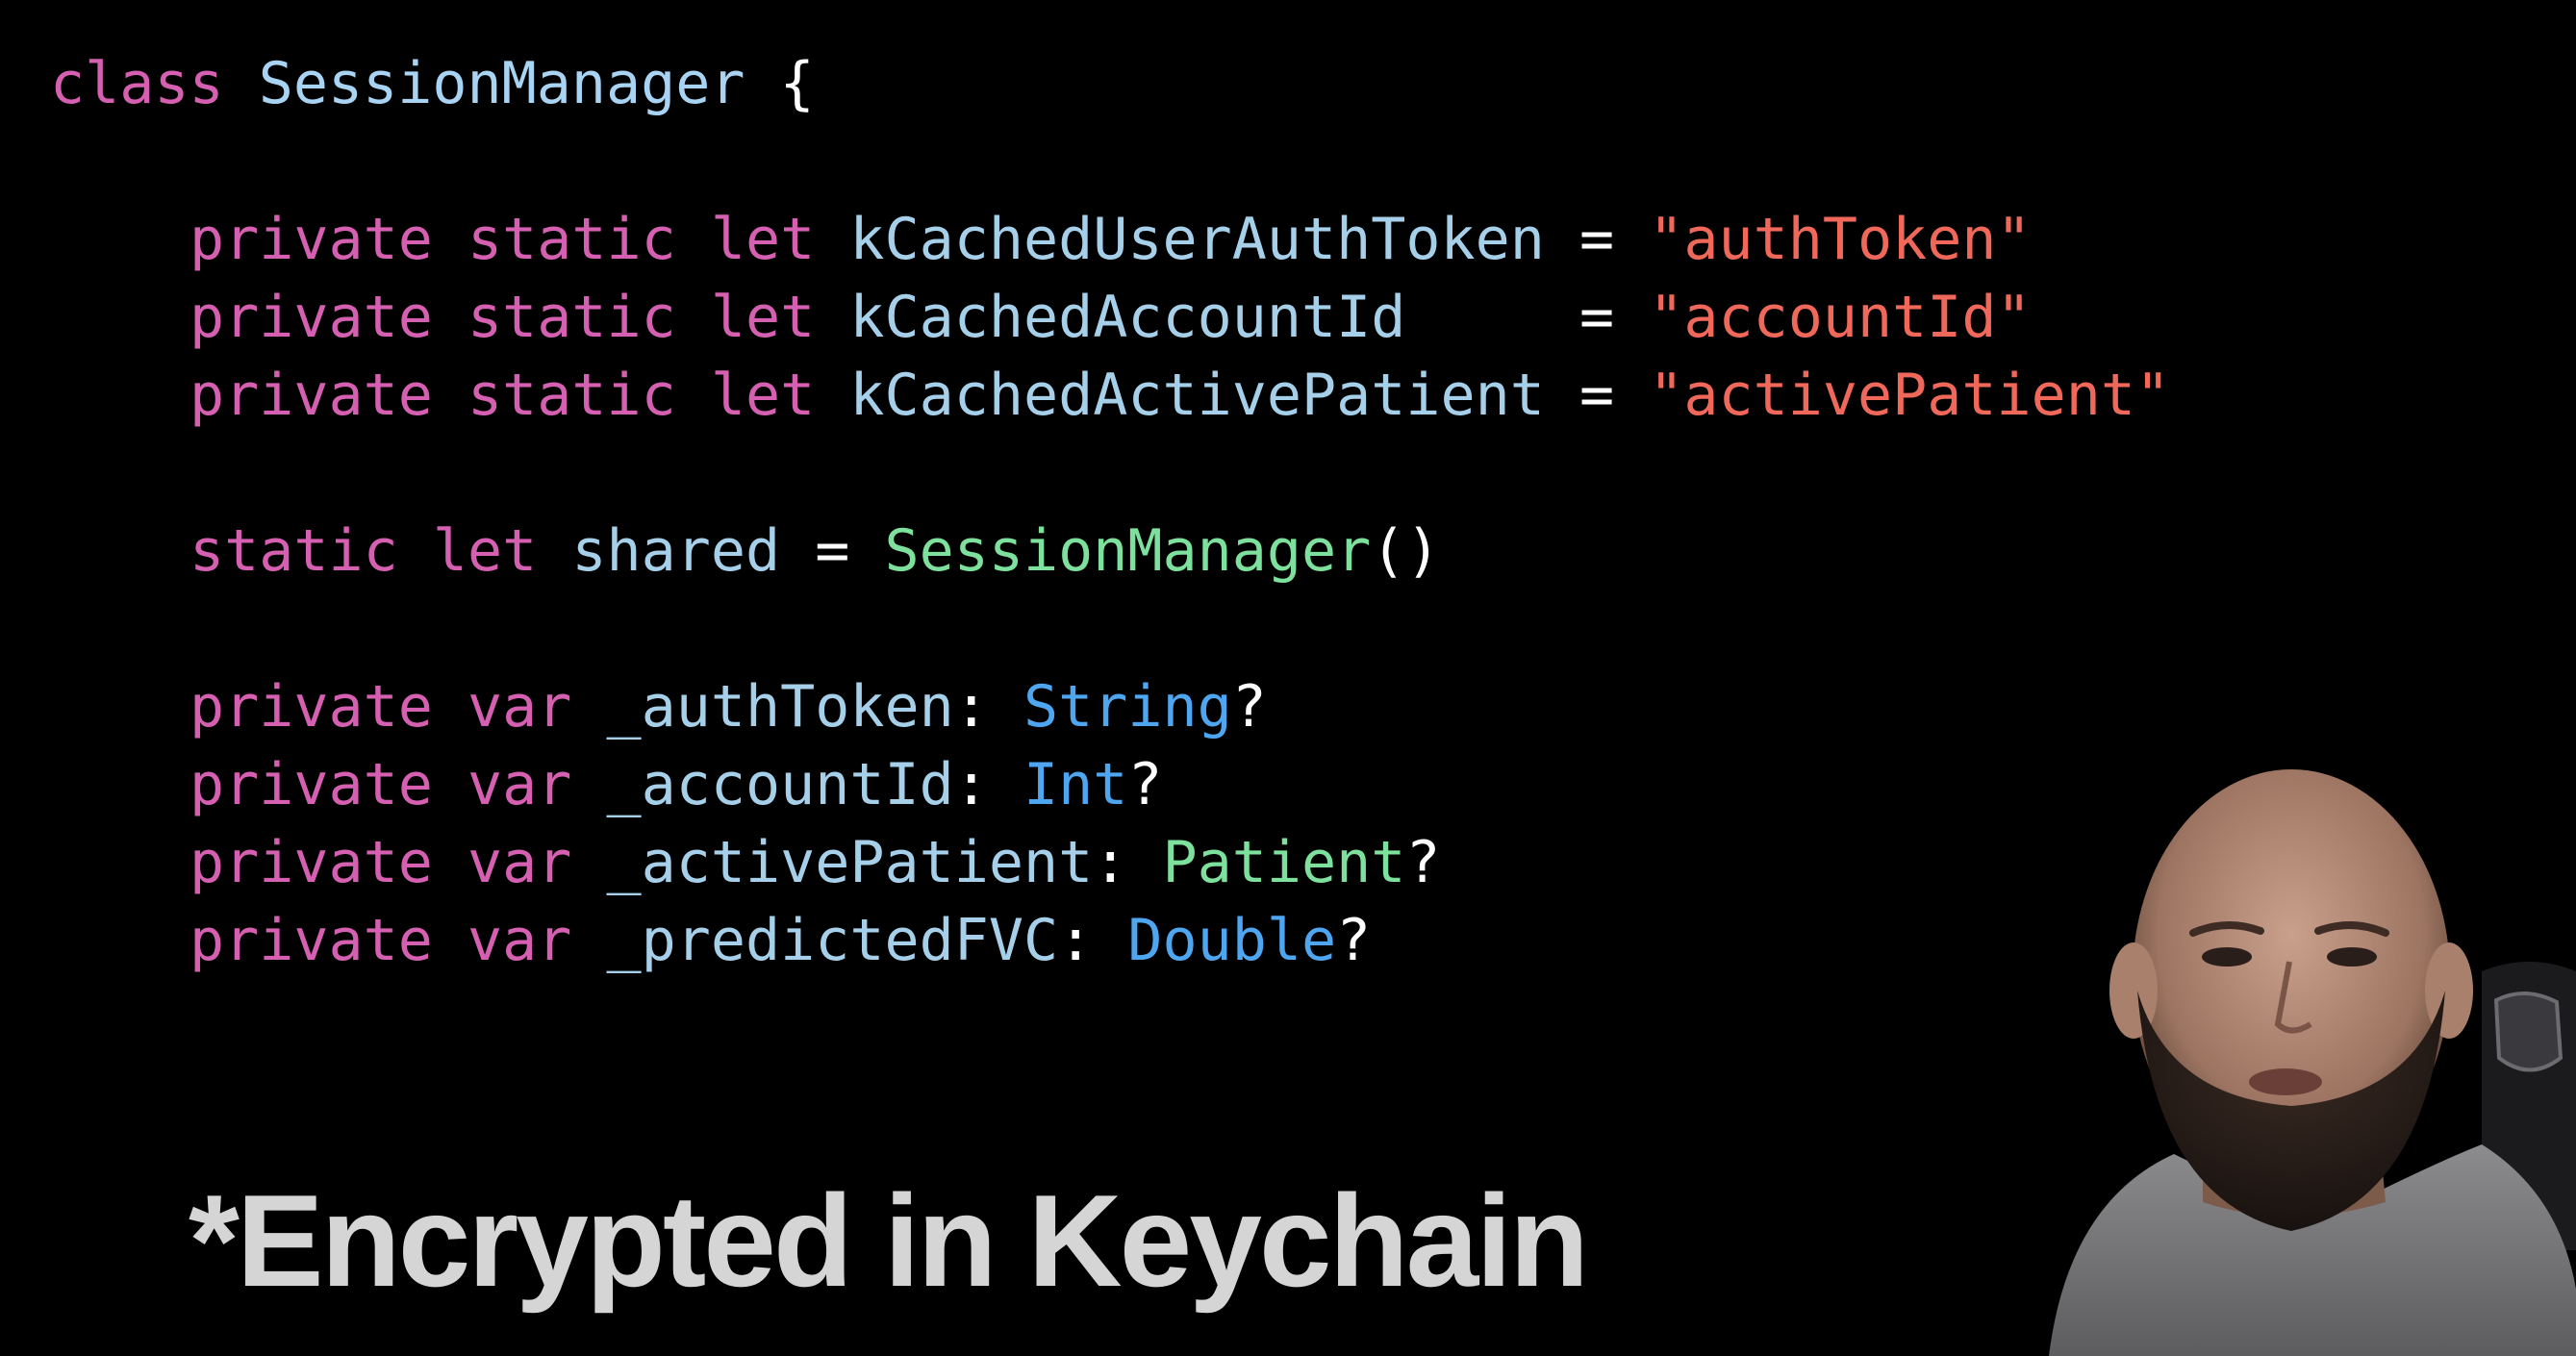 The image size is (2576, 1356). What do you see at coordinates (2303, 1053) in the screenshot?
I see `person-webcam-icon` at bounding box center [2303, 1053].